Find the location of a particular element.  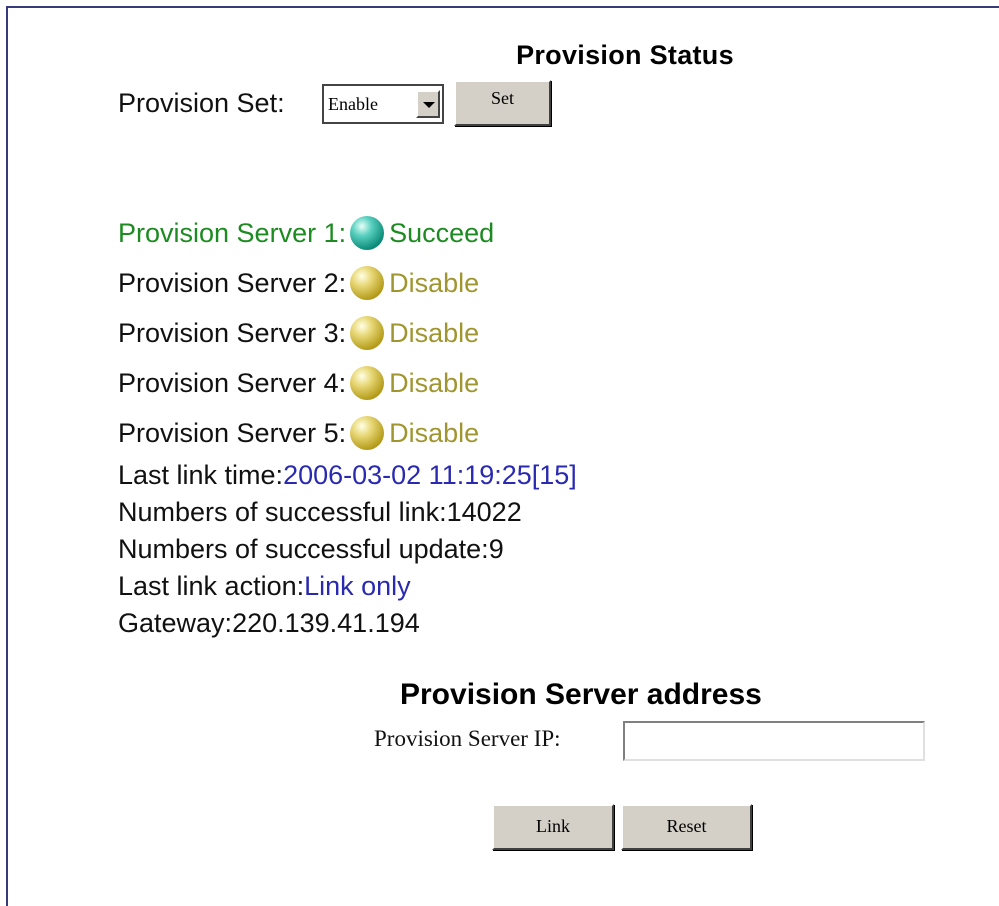

last-link-action-label: Last link action: is located at coordinates (211, 586).